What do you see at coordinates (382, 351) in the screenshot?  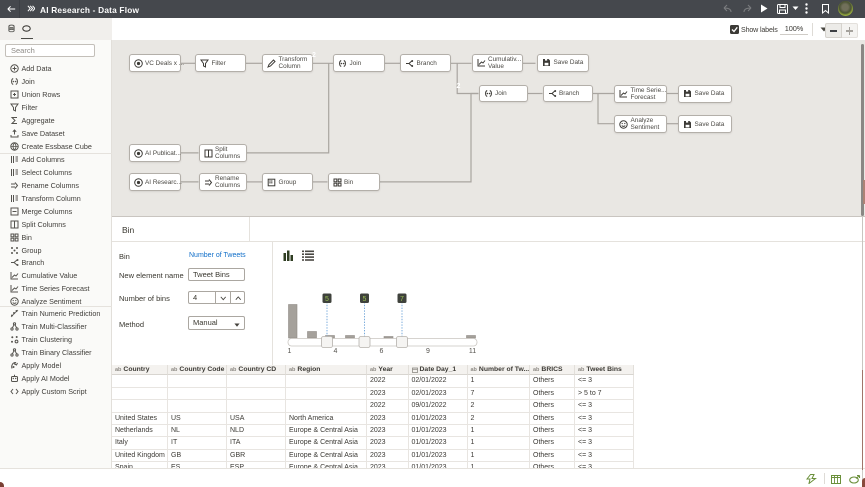 I see `svg-text: 6` at bounding box center [382, 351].